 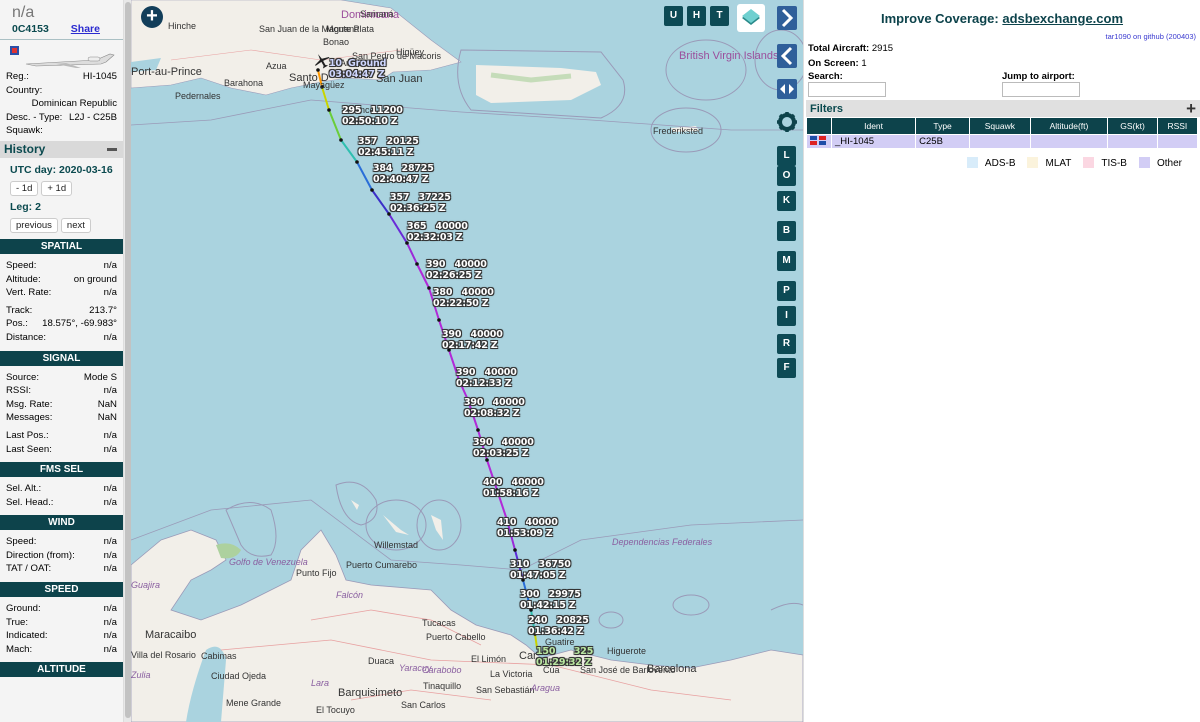 What do you see at coordinates (786, 316) in the screenshot?
I see `map-toggle-i-button: I` at bounding box center [786, 316].